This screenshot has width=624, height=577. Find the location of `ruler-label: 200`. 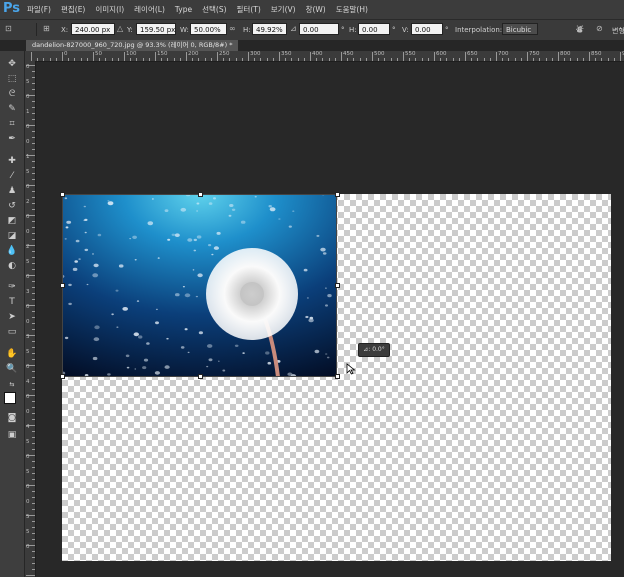

ruler-label: 200 is located at coordinates (193, 54).